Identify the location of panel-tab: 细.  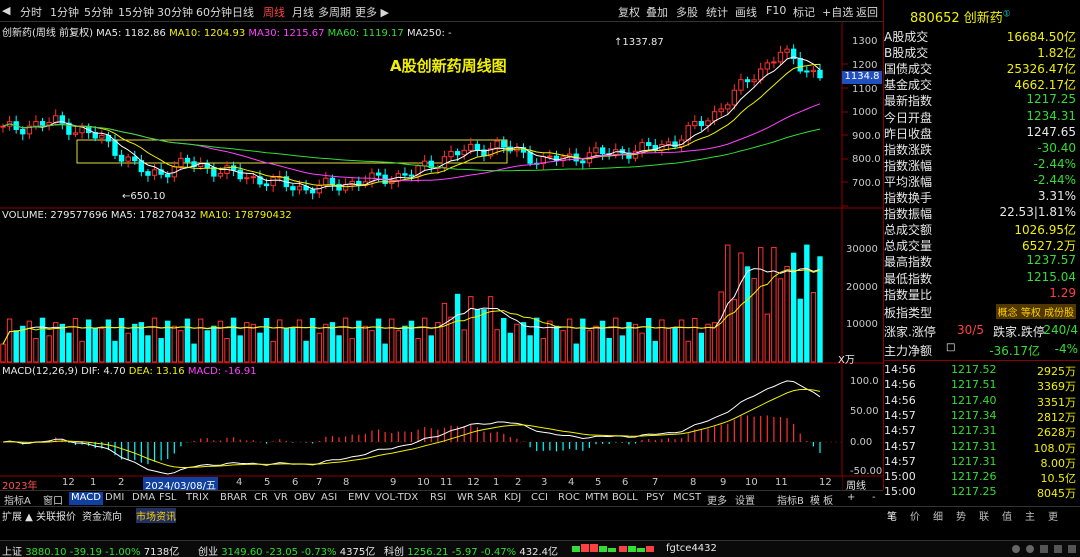
(938, 515).